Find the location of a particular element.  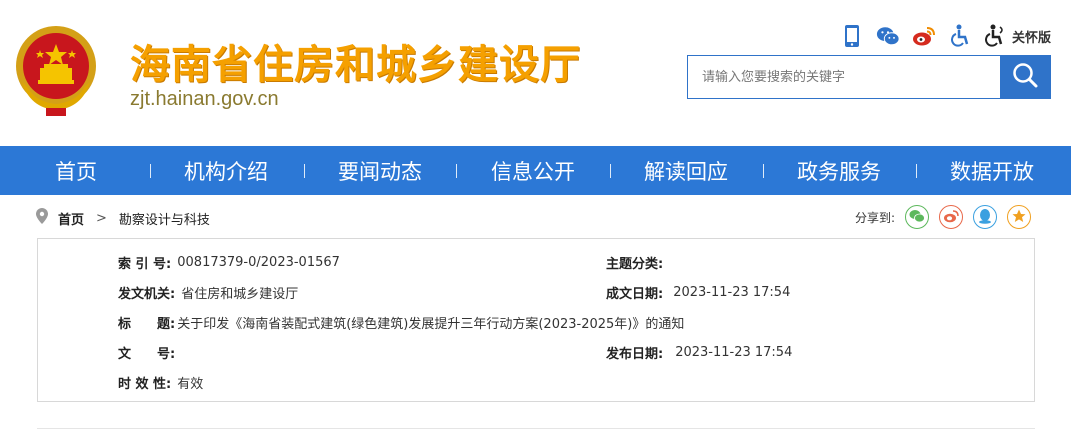

site-title: 海南省住房和城乡建设厅 is located at coordinates (355, 64).